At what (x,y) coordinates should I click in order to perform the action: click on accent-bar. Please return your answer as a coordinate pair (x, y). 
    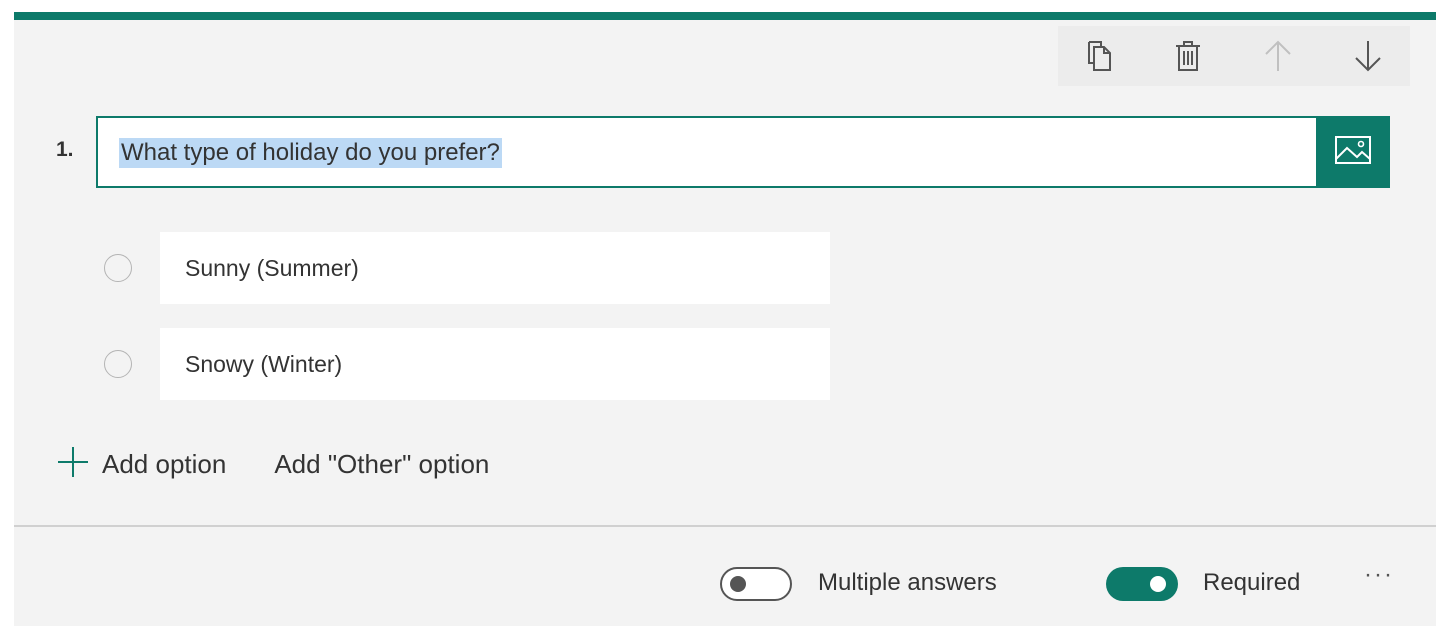
    Looking at the image, I should click on (725, 16).